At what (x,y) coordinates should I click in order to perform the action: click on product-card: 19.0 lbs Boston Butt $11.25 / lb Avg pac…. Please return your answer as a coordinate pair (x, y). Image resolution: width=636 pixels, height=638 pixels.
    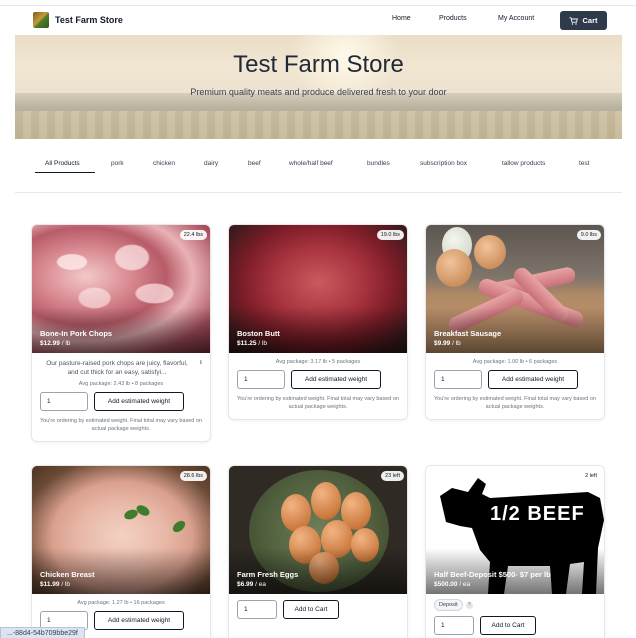
    Looking at the image, I should click on (318, 322).